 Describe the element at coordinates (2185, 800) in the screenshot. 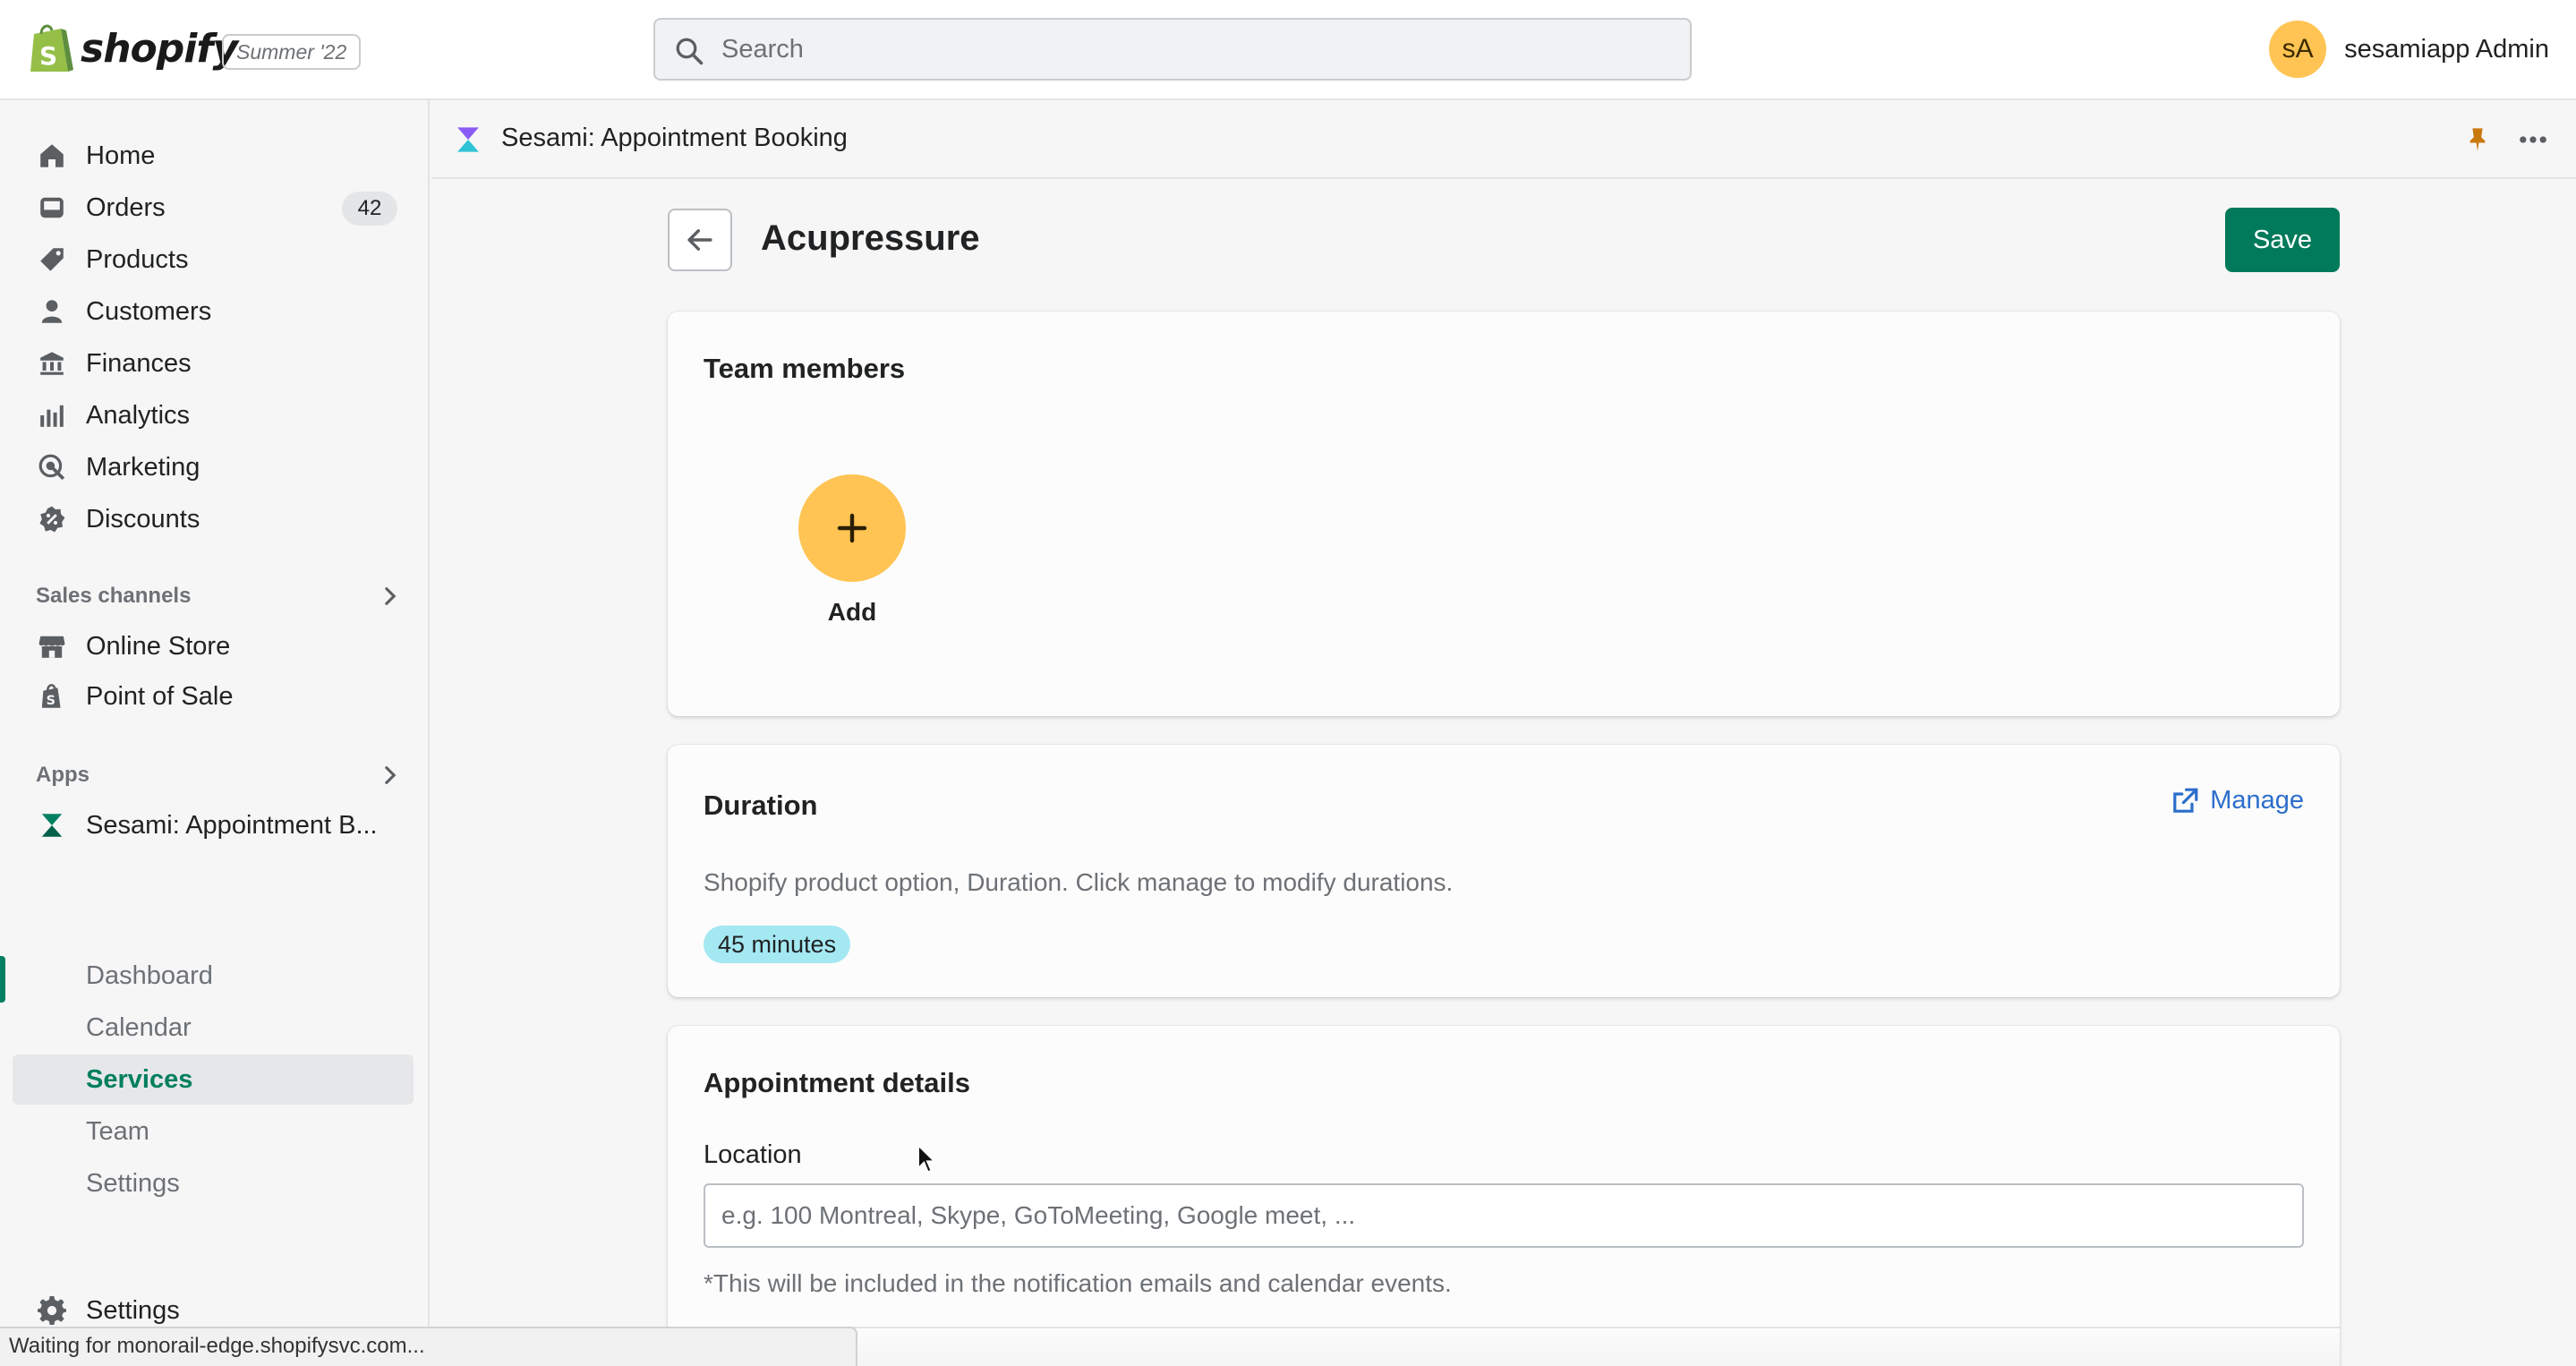

I see `external-link-icon` at that location.